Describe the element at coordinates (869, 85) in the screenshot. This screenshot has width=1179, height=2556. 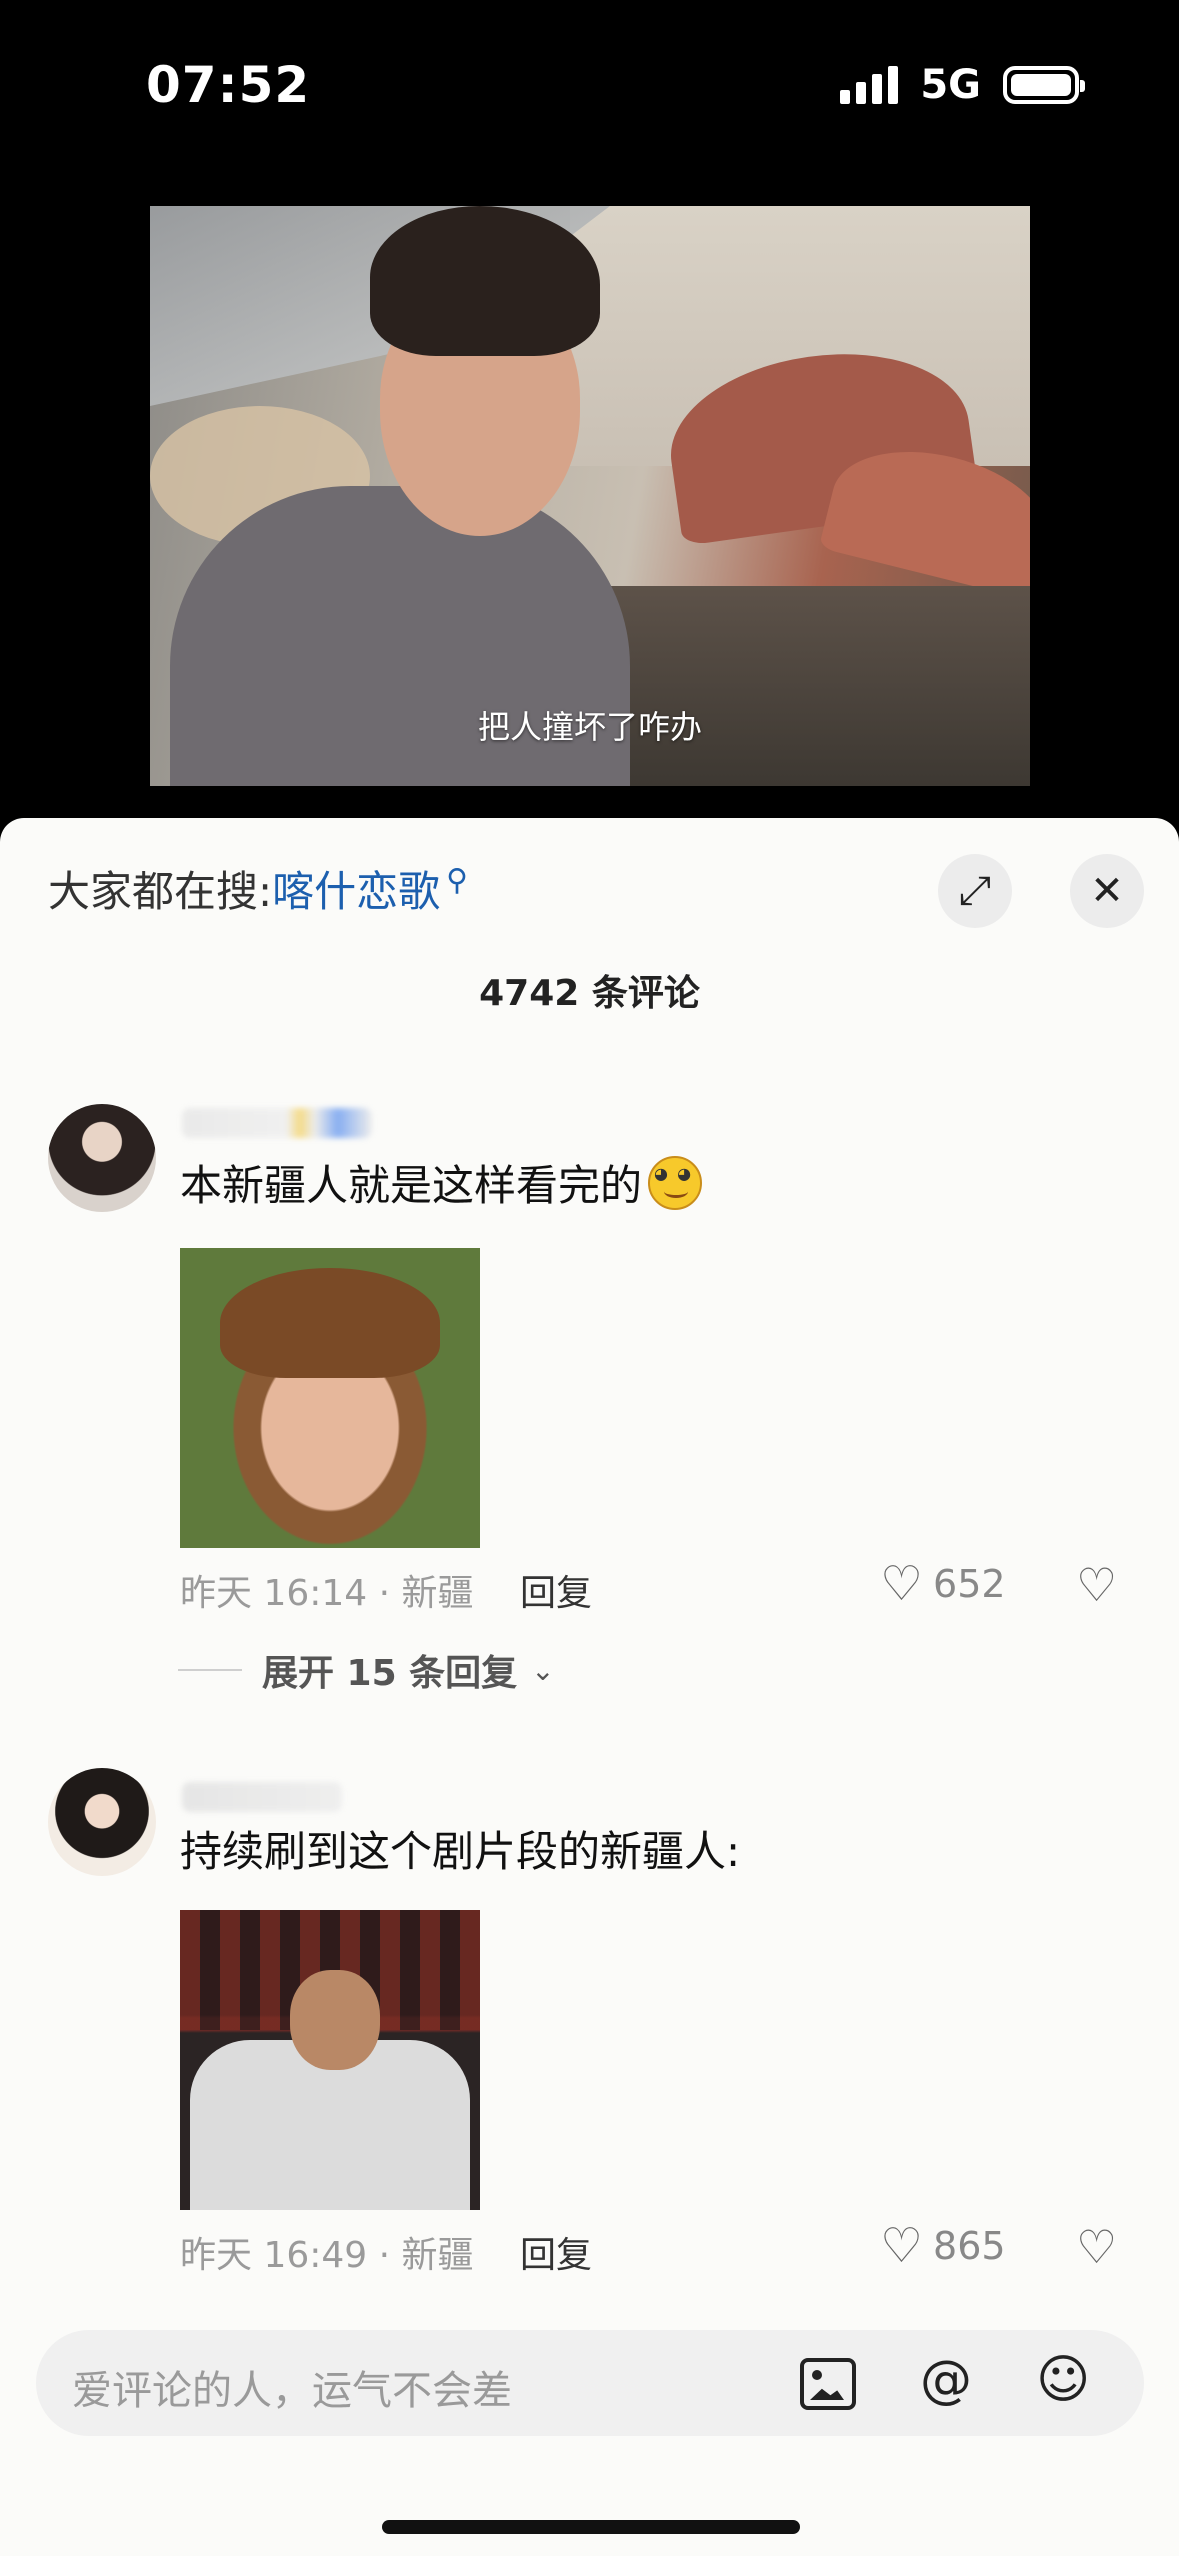
I see `signal-icon` at that location.